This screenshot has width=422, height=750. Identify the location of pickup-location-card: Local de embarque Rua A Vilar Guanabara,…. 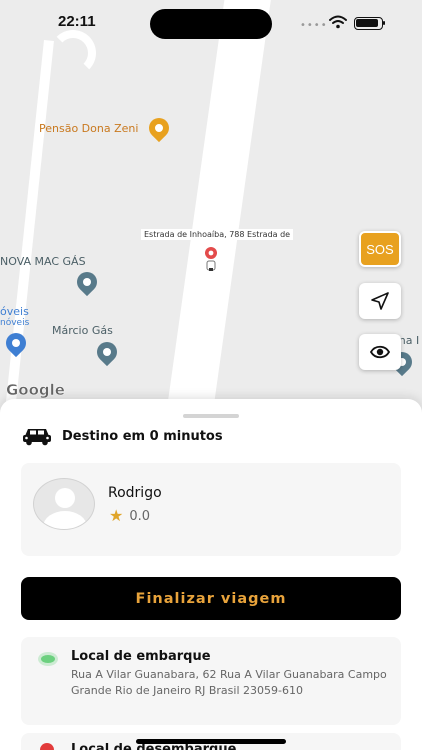
(211, 681).